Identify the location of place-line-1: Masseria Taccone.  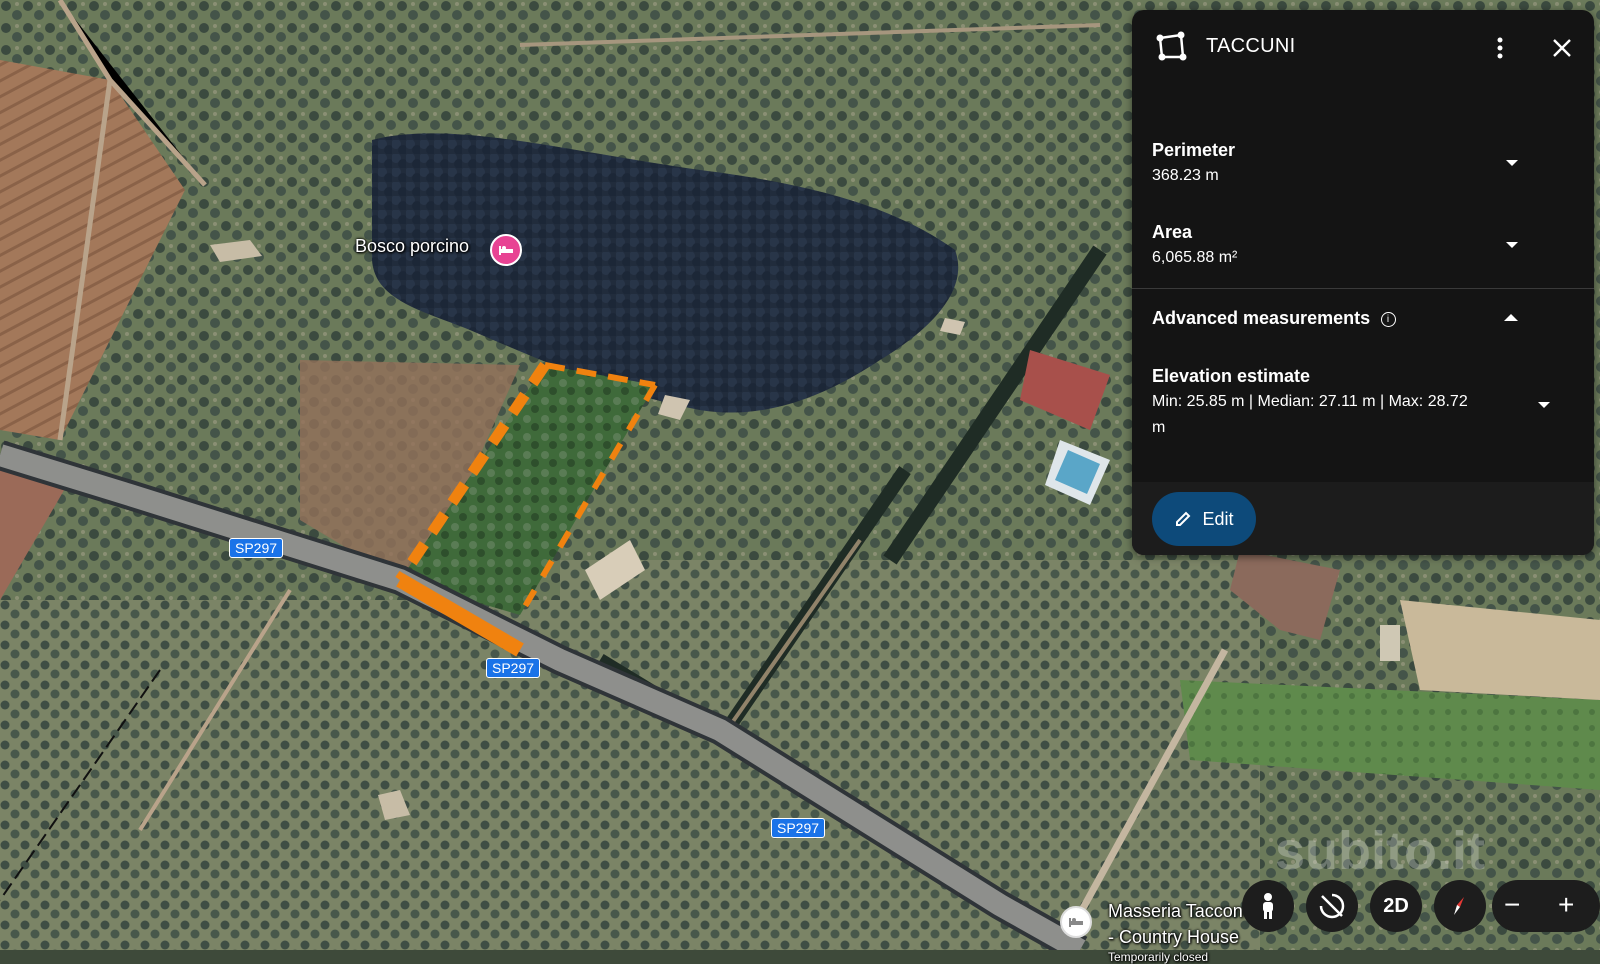
(1180, 911).